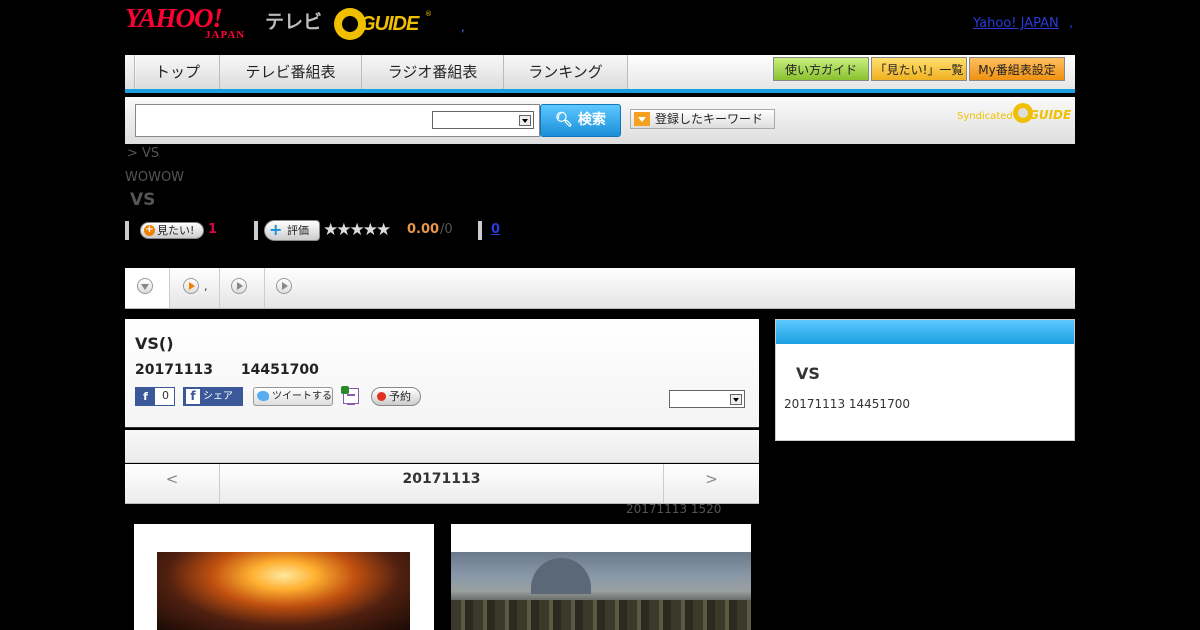 The image size is (1200, 630). What do you see at coordinates (155, 177) in the screenshot?
I see `channel-name: WOWOW` at bounding box center [155, 177].